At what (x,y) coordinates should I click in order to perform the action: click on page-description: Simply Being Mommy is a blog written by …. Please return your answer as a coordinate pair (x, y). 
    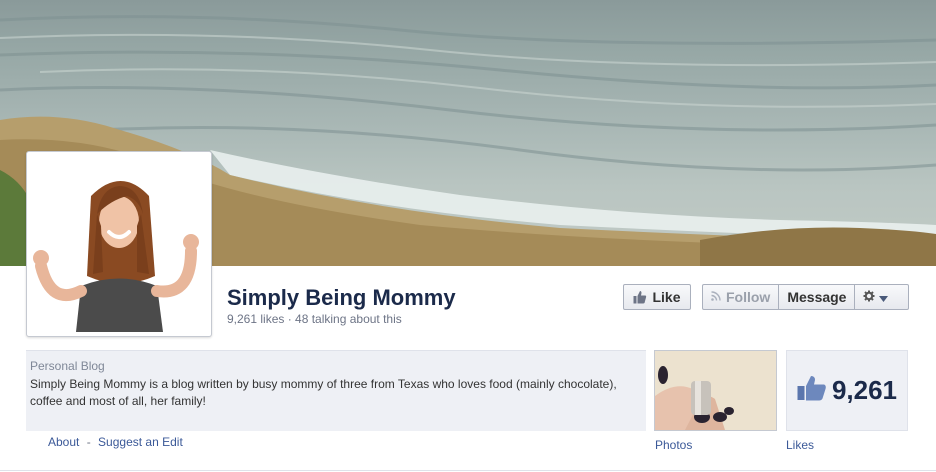
    Looking at the image, I should click on (323, 392).